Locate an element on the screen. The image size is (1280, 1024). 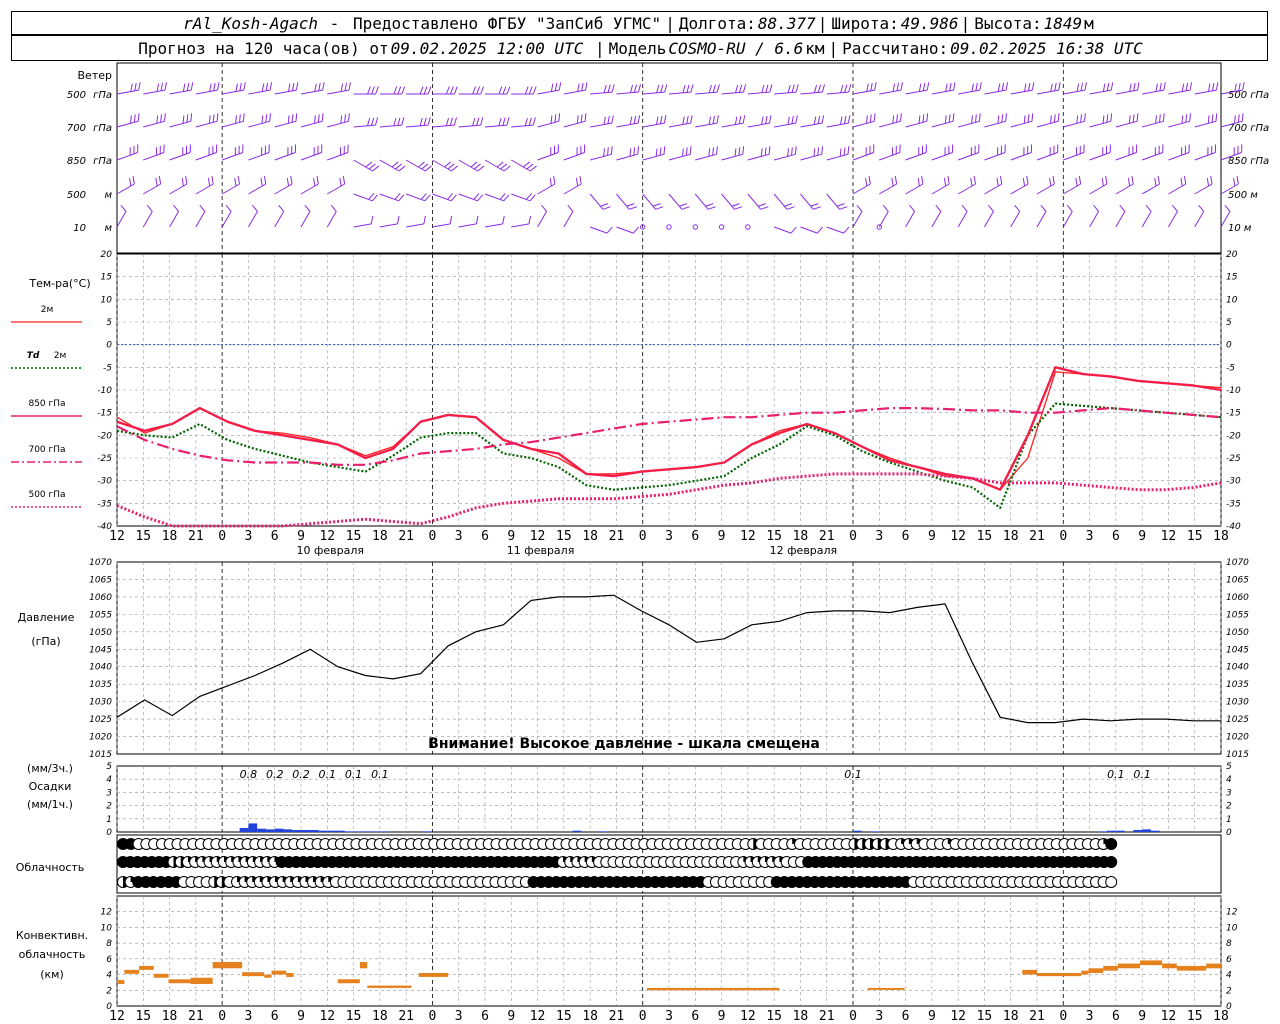
conv-ytick-right: 2 is located at coordinates (1229, 991).